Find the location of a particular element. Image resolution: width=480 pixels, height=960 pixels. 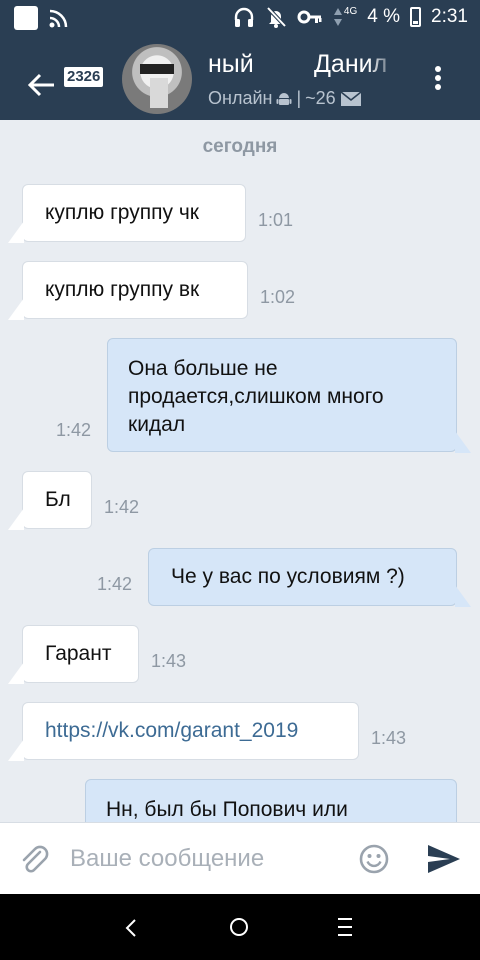

chat-title-part1: ный is located at coordinates (231, 64).